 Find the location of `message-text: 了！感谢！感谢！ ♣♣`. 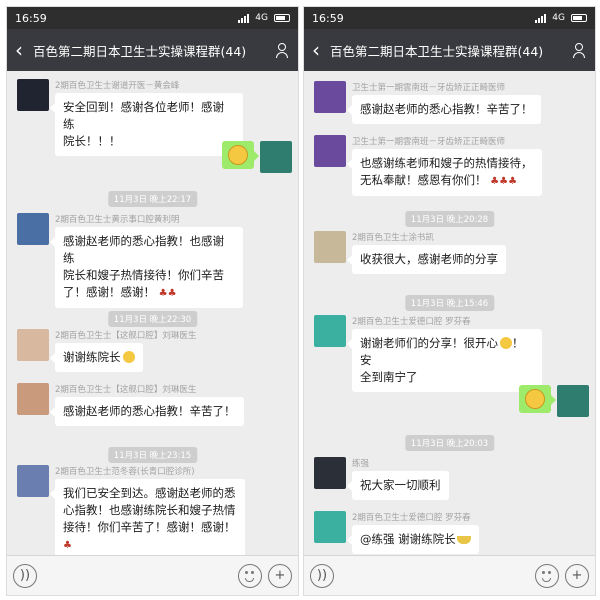

message-text: 了！感谢！感谢！ ♣♣ is located at coordinates (120, 292).